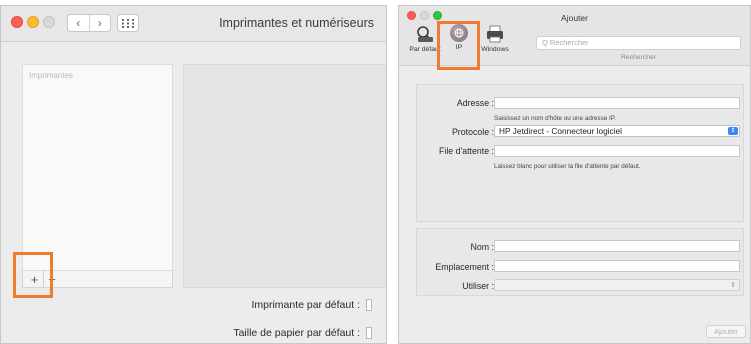 The image size is (751, 344). Describe the element at coordinates (478, 286) in the screenshot. I see `use-label: Utiliser :` at that location.